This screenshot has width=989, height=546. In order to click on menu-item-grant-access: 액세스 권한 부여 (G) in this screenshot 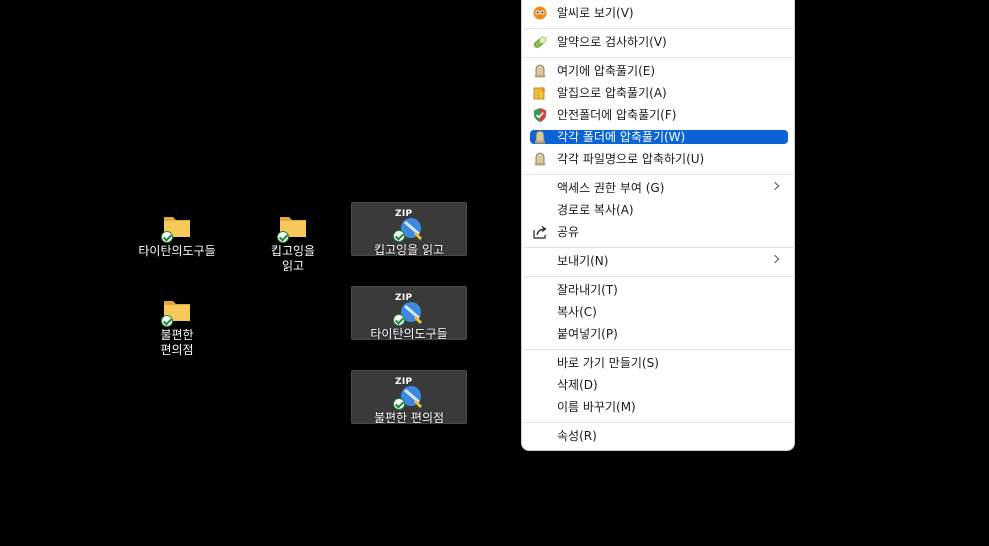, I will do `click(659, 188)`.